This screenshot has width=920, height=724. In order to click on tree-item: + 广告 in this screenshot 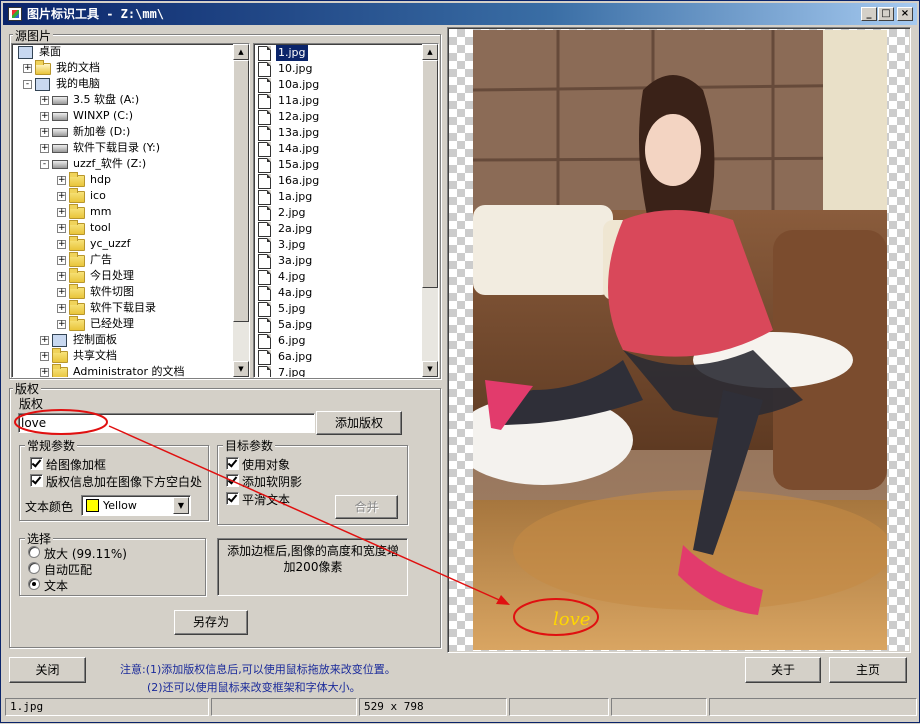, I will do `click(122, 260)`.